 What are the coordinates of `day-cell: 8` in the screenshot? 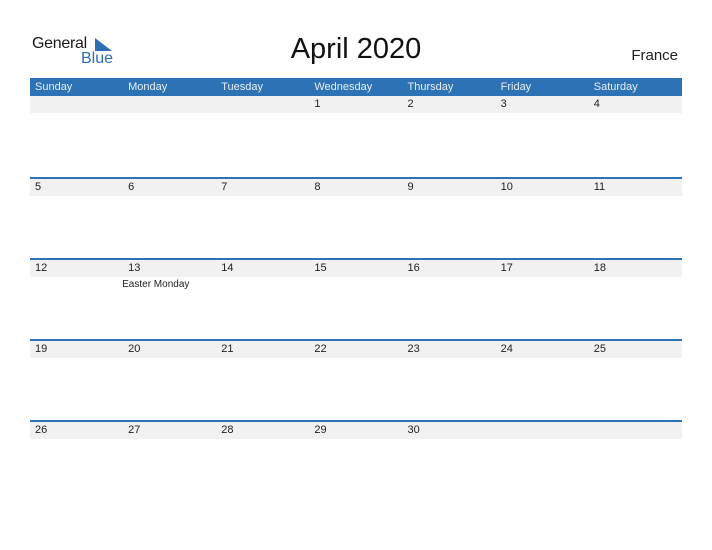 It's located at (355, 187).